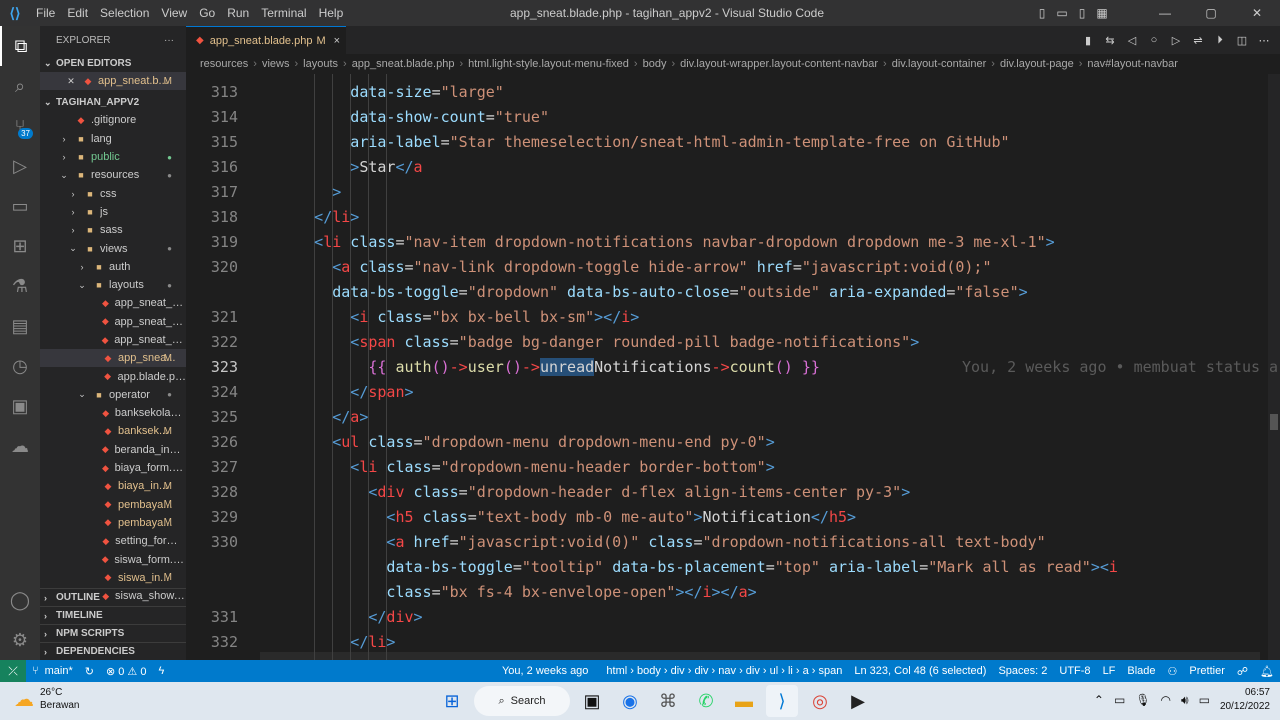 The image size is (1280, 720). What do you see at coordinates (733, 642) in the screenshot?
I see `code-line: 332 </li>` at bounding box center [733, 642].